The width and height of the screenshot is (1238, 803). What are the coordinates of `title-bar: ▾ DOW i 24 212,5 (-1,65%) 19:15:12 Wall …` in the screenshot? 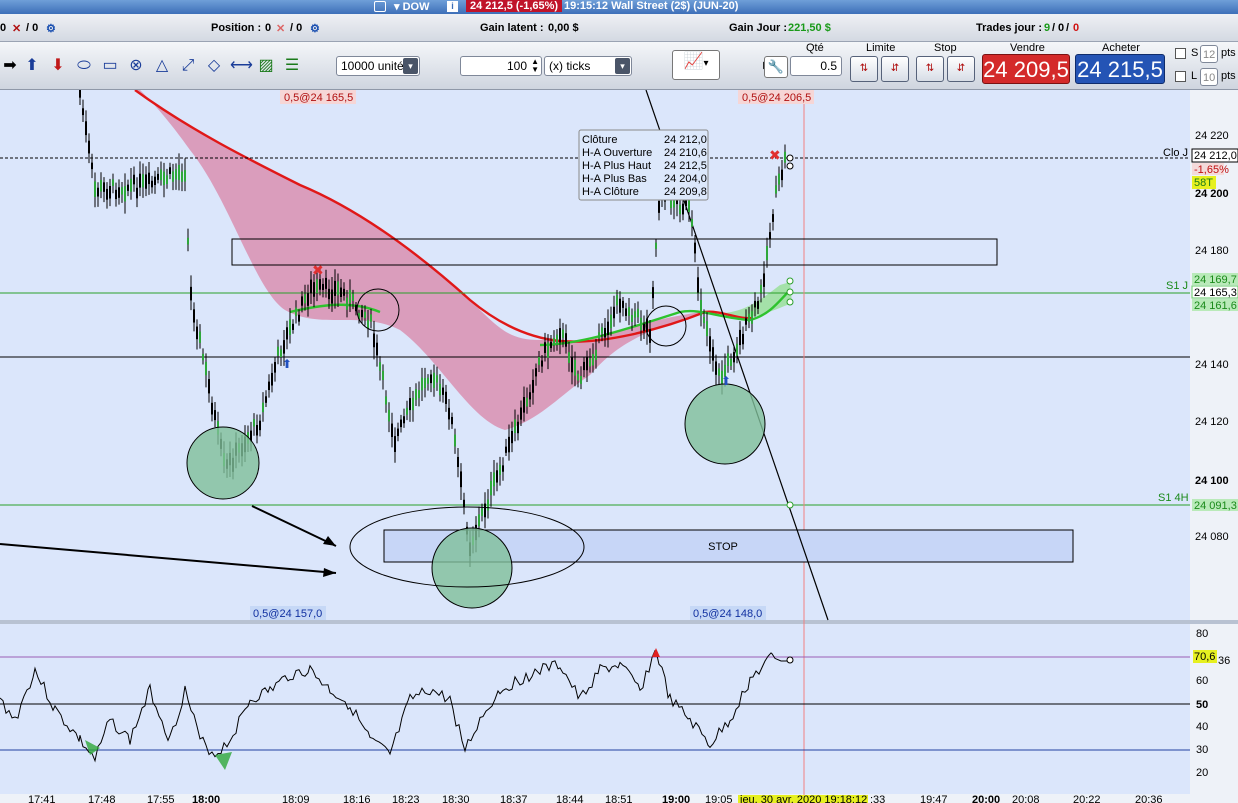 It's located at (619, 7).